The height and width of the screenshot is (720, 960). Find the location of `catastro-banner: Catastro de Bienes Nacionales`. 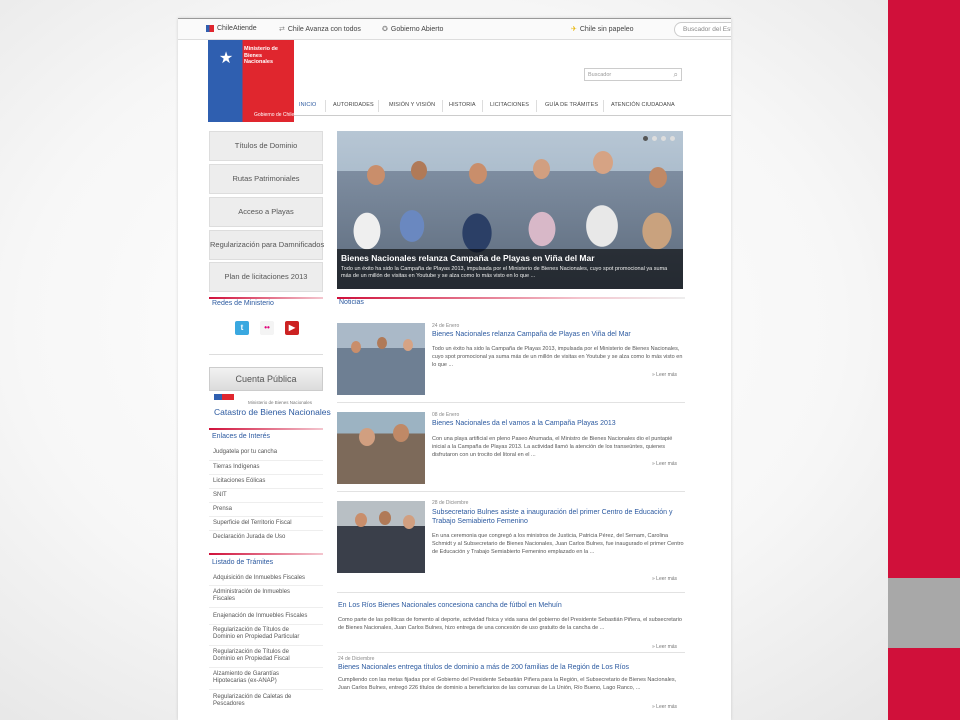

catastro-banner: Catastro de Bienes Nacionales is located at coordinates (272, 412).